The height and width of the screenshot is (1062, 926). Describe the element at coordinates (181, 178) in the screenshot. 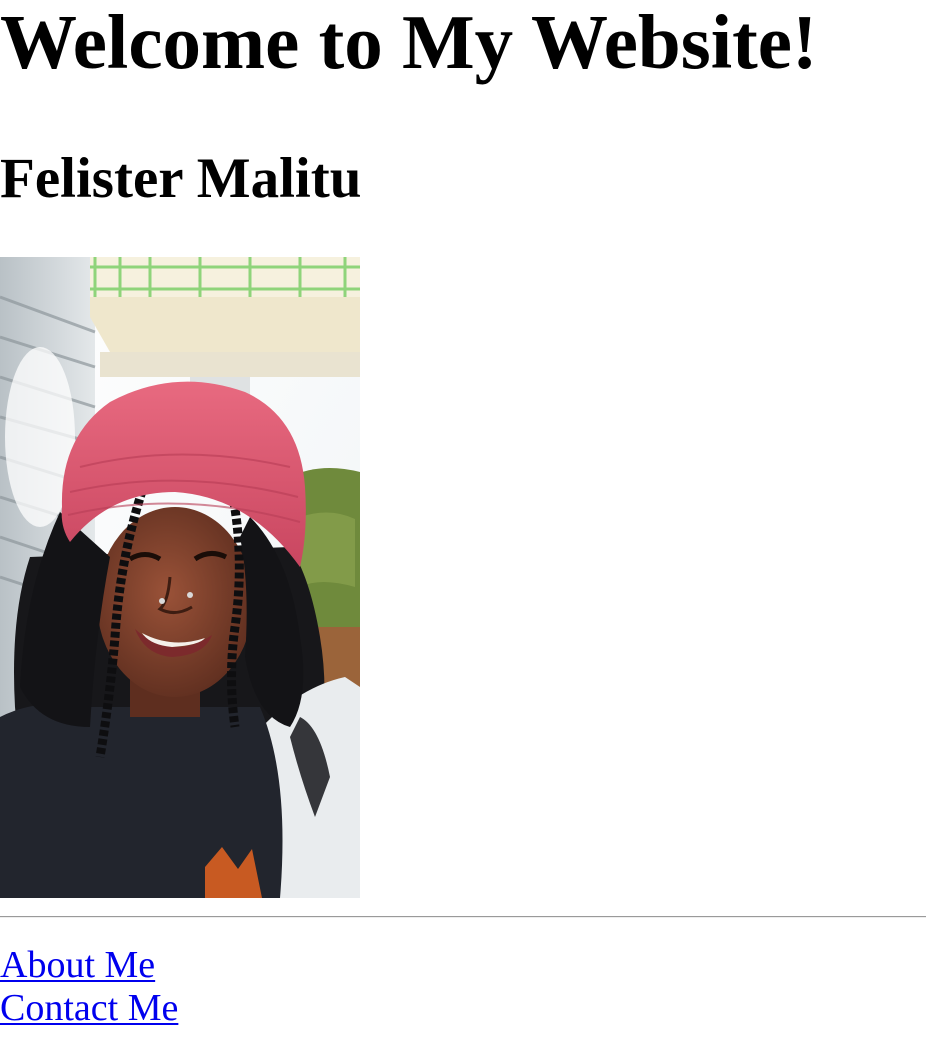

I see `owner-name: Felister Malitu` at that location.